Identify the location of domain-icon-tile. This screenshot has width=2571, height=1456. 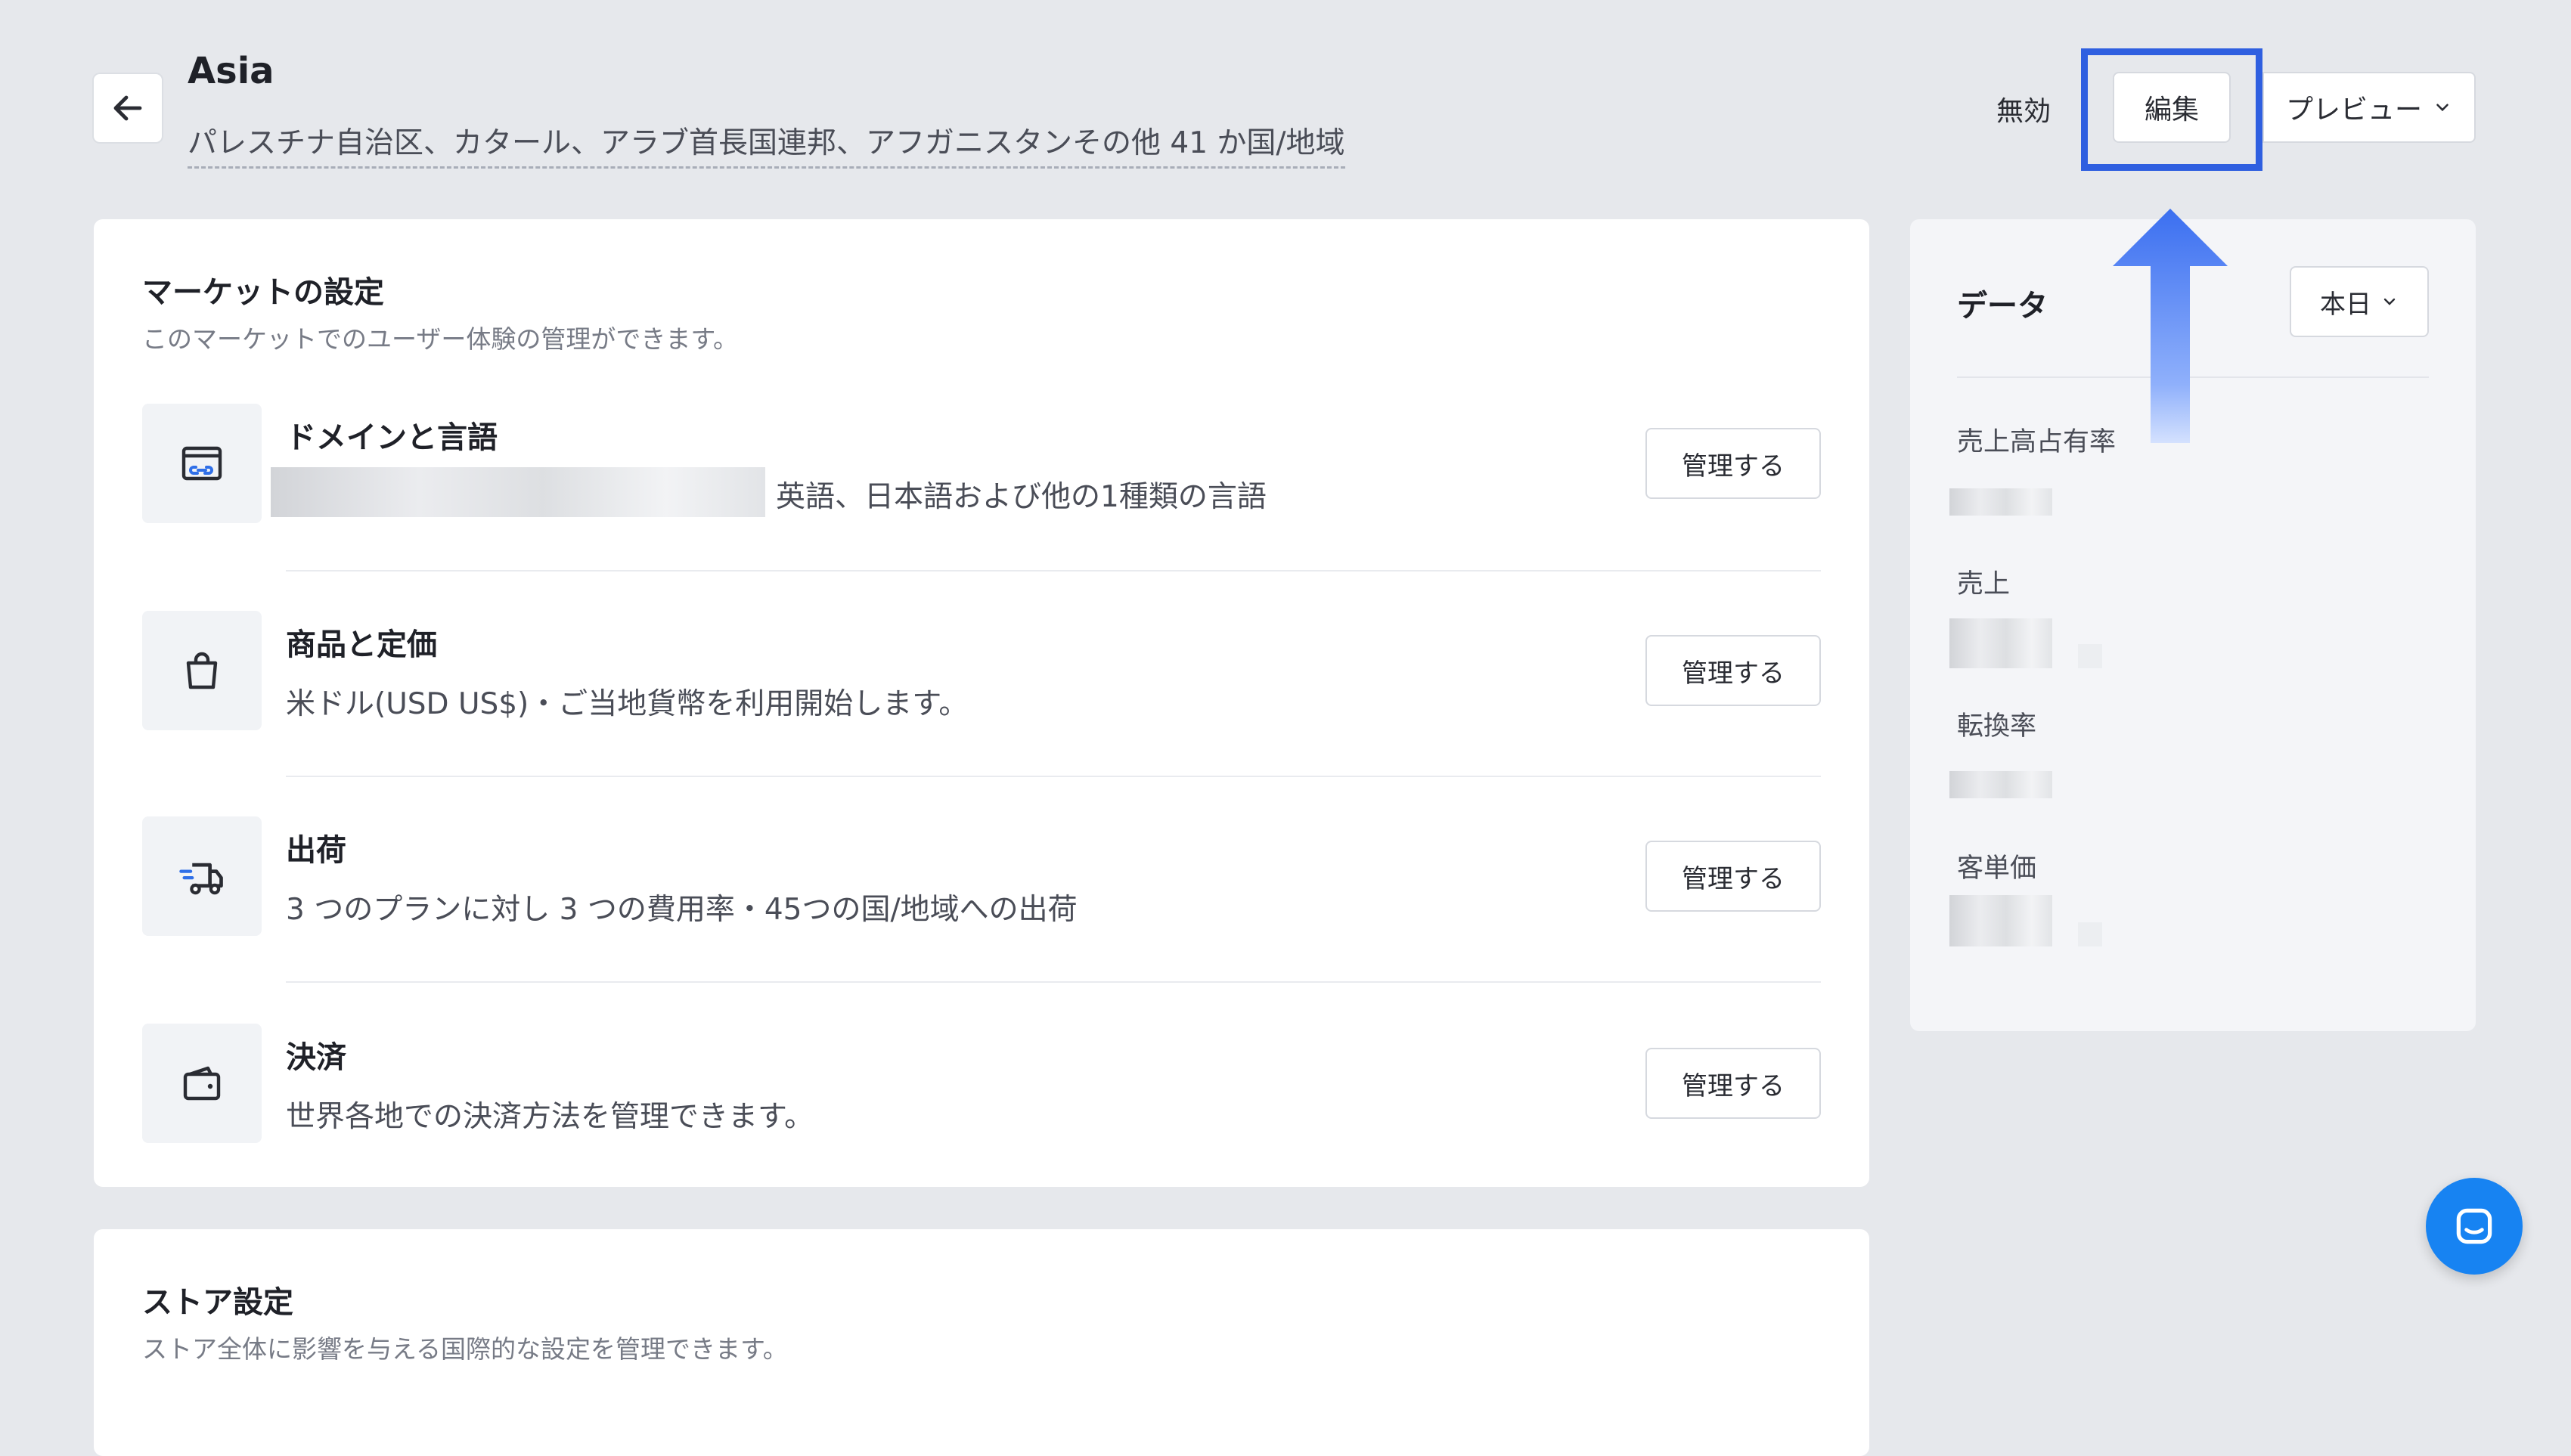
(202, 463).